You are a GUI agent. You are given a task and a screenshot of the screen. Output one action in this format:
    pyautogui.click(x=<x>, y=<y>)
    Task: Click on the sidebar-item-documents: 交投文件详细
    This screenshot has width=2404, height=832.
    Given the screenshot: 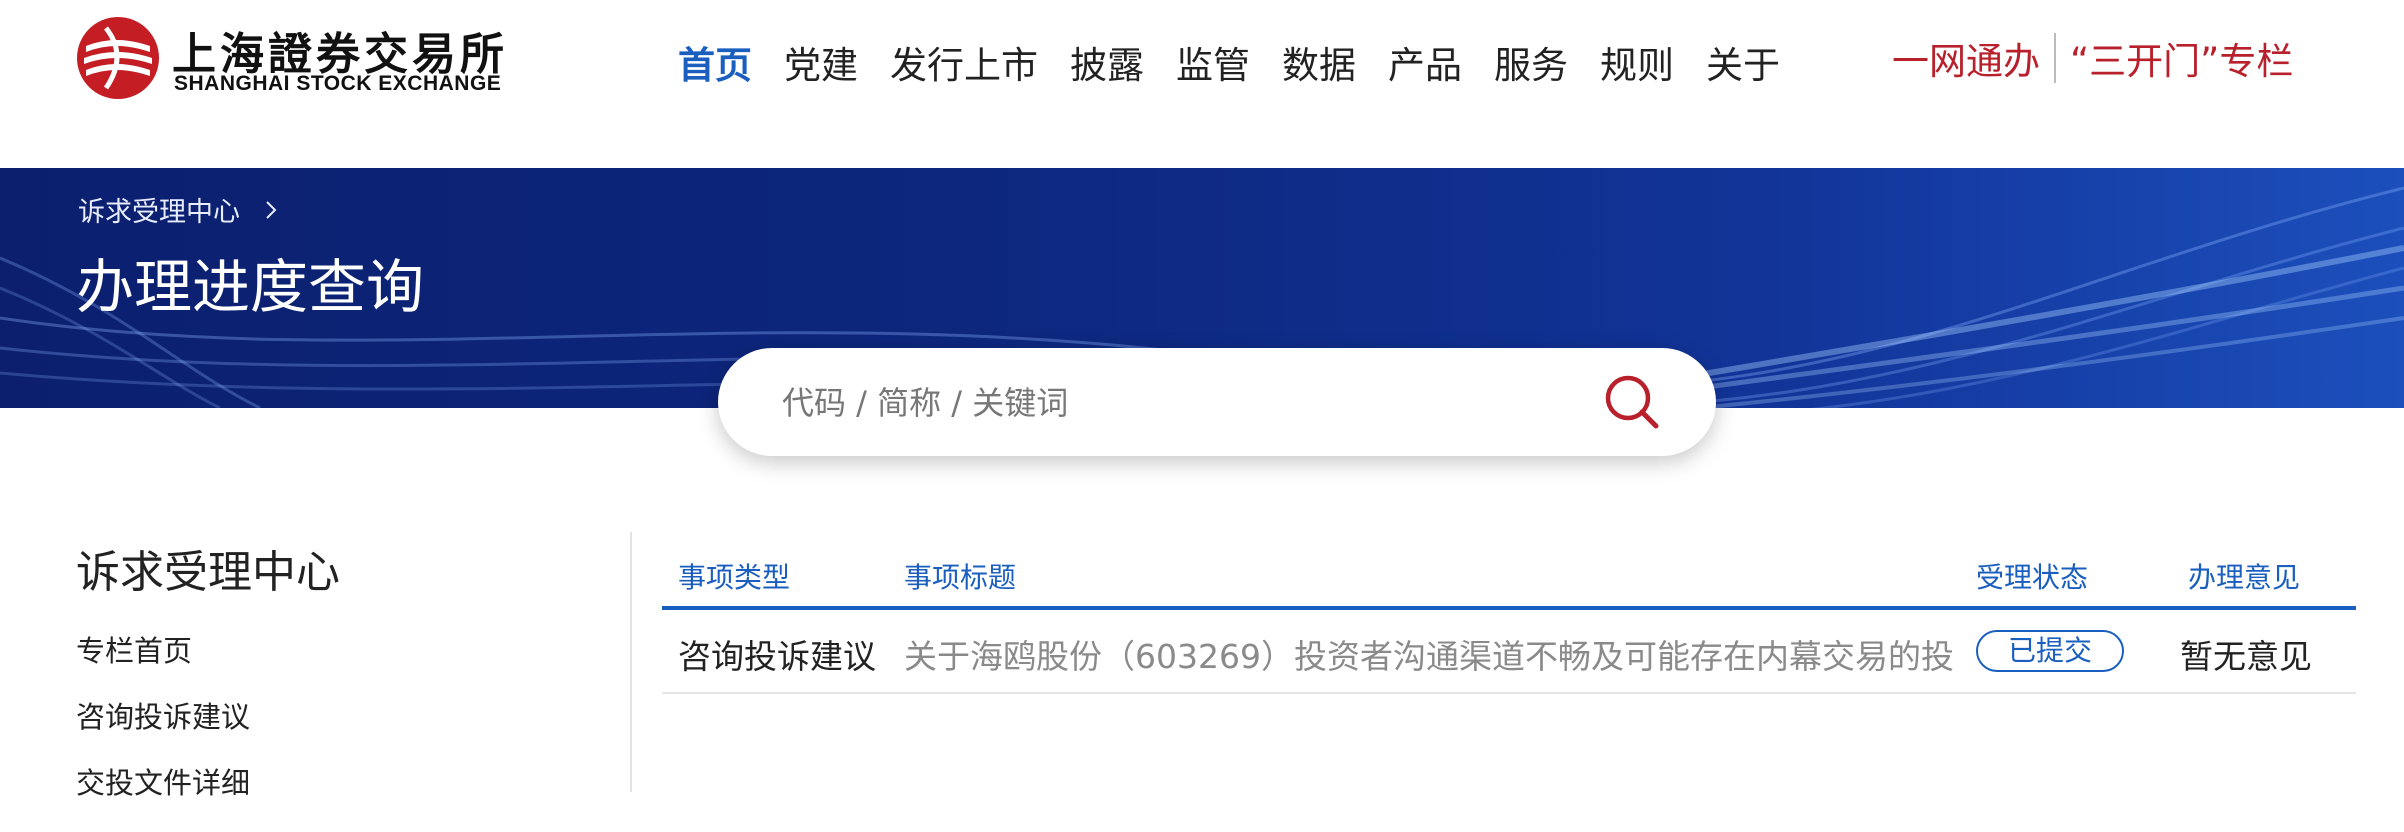 What is the action you would take?
    pyautogui.click(x=336, y=799)
    